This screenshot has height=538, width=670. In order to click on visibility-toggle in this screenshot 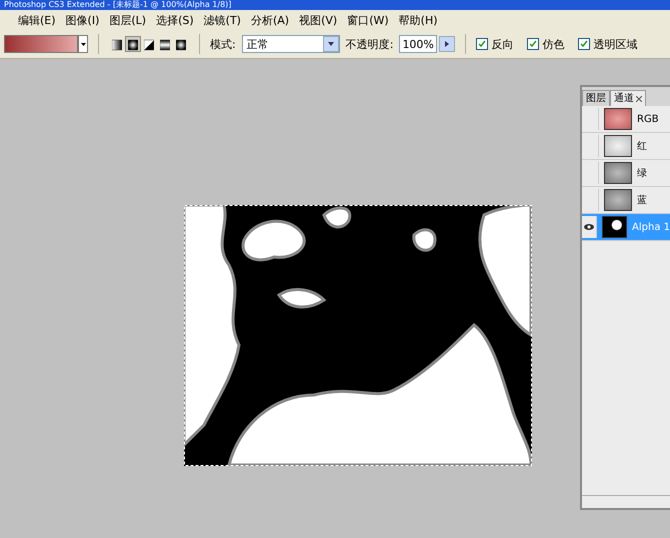, I will do `click(590, 227)`.